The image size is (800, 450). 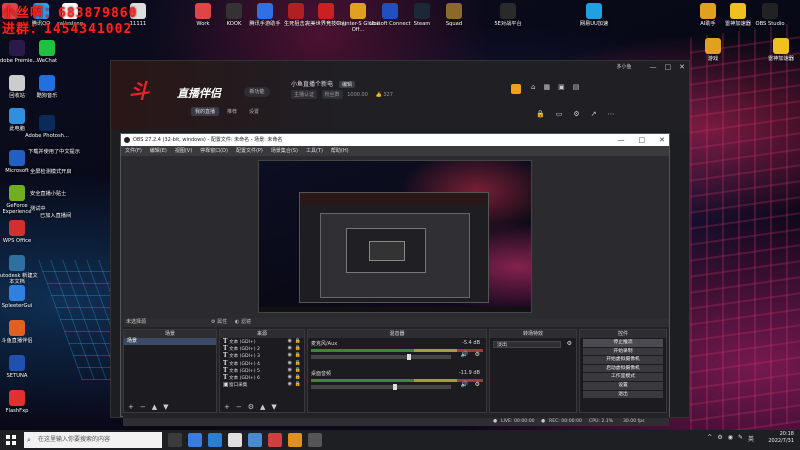 I want to click on source-gear-icon: ⚙, so click(x=251, y=407).